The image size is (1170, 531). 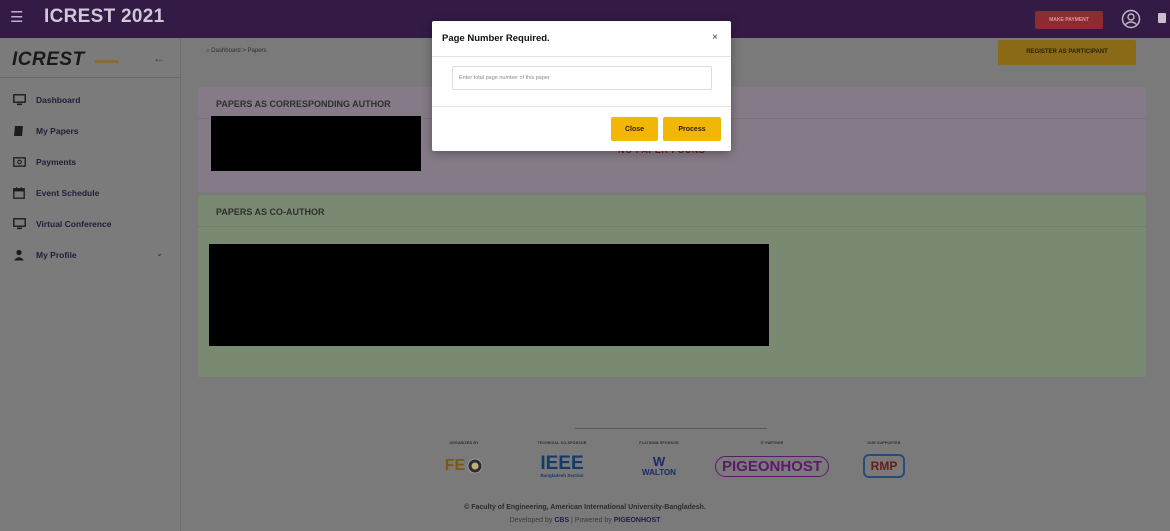 What do you see at coordinates (884, 443) in the screenshot?
I see `sponsor-caption: OUR SUPPORTER` at bounding box center [884, 443].